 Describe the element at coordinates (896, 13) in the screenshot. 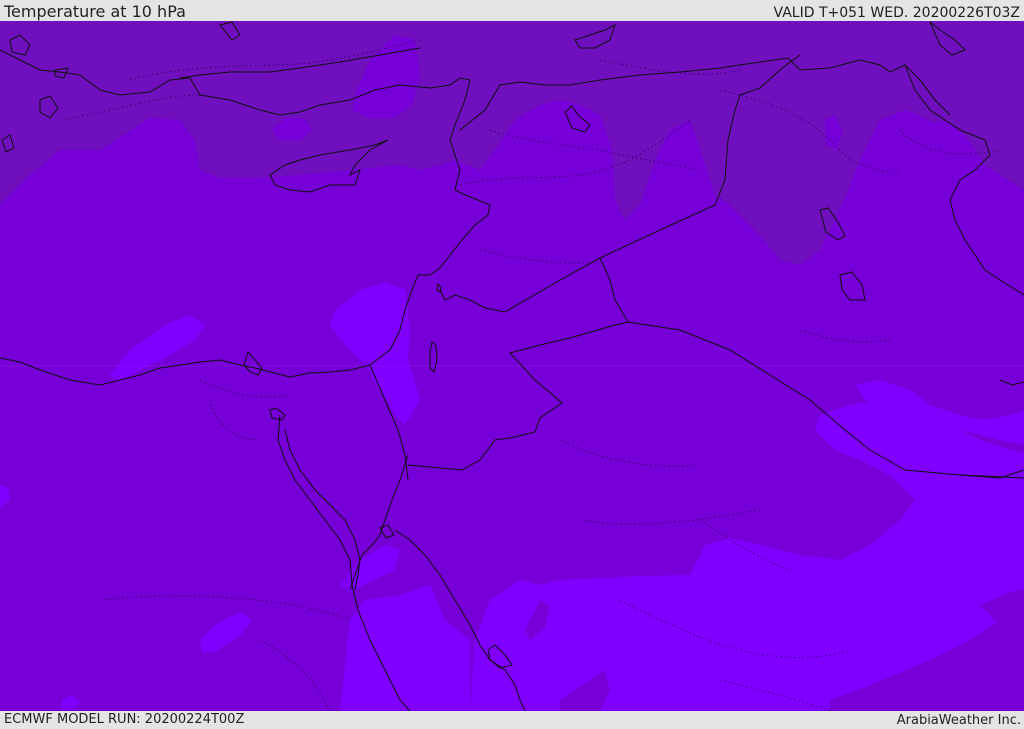

I see `valid-time-label: VALID T+051 WED. 20200226T03Z` at that location.